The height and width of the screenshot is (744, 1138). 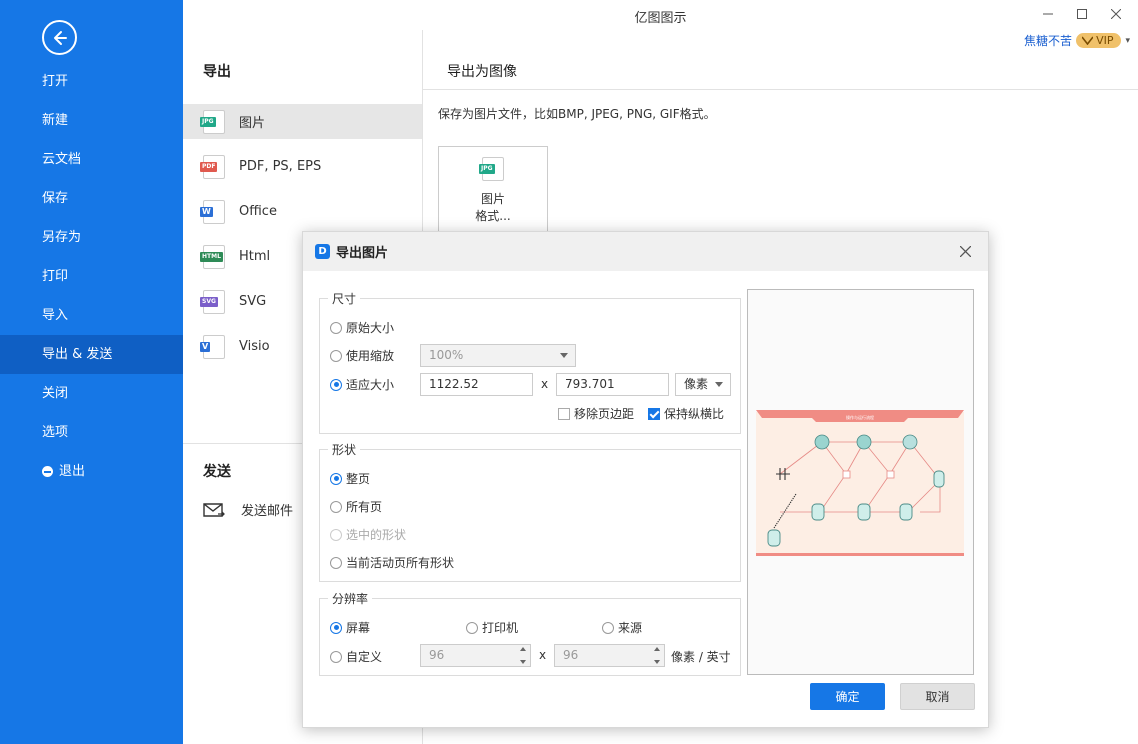 I want to click on option-original-size: 原始大小, so click(x=362, y=327).